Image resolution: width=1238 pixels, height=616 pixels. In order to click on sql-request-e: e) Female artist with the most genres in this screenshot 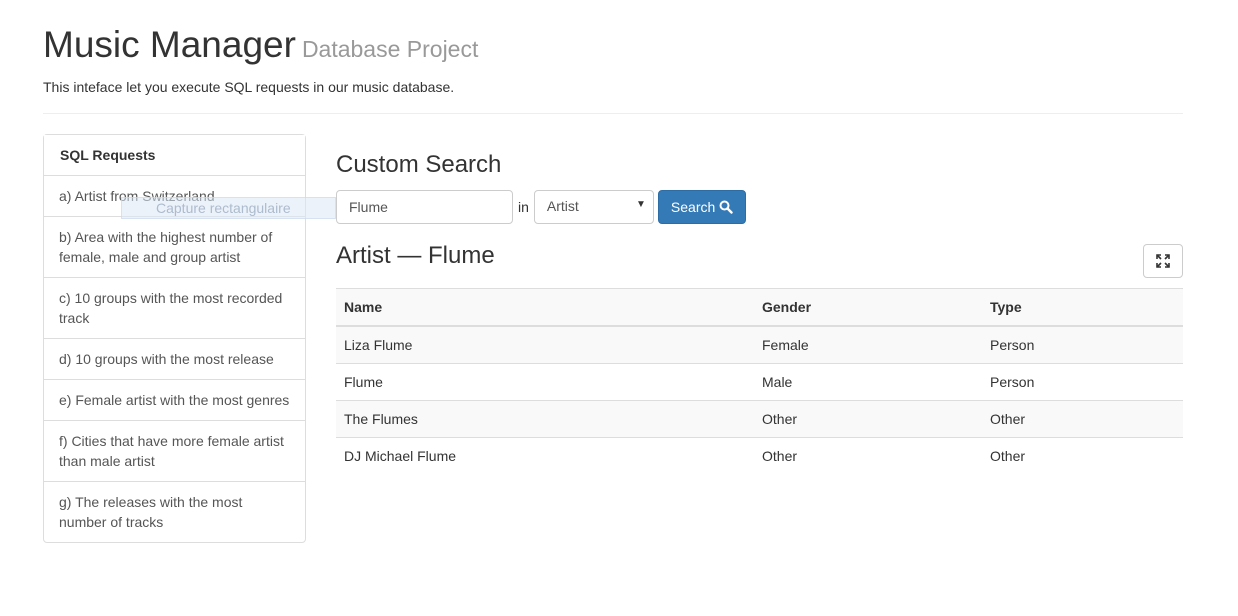, I will do `click(174, 400)`.